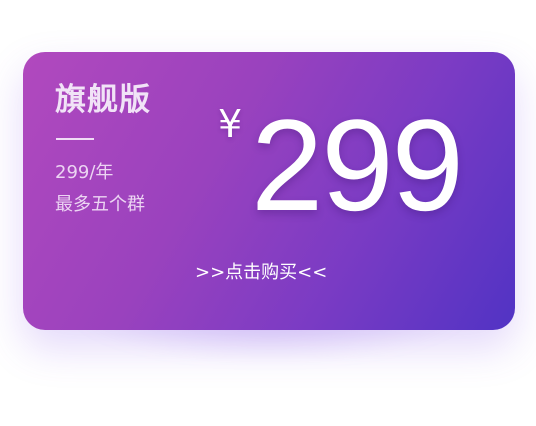  What do you see at coordinates (100, 204) in the screenshot?
I see `group-limit: 最多五个群` at bounding box center [100, 204].